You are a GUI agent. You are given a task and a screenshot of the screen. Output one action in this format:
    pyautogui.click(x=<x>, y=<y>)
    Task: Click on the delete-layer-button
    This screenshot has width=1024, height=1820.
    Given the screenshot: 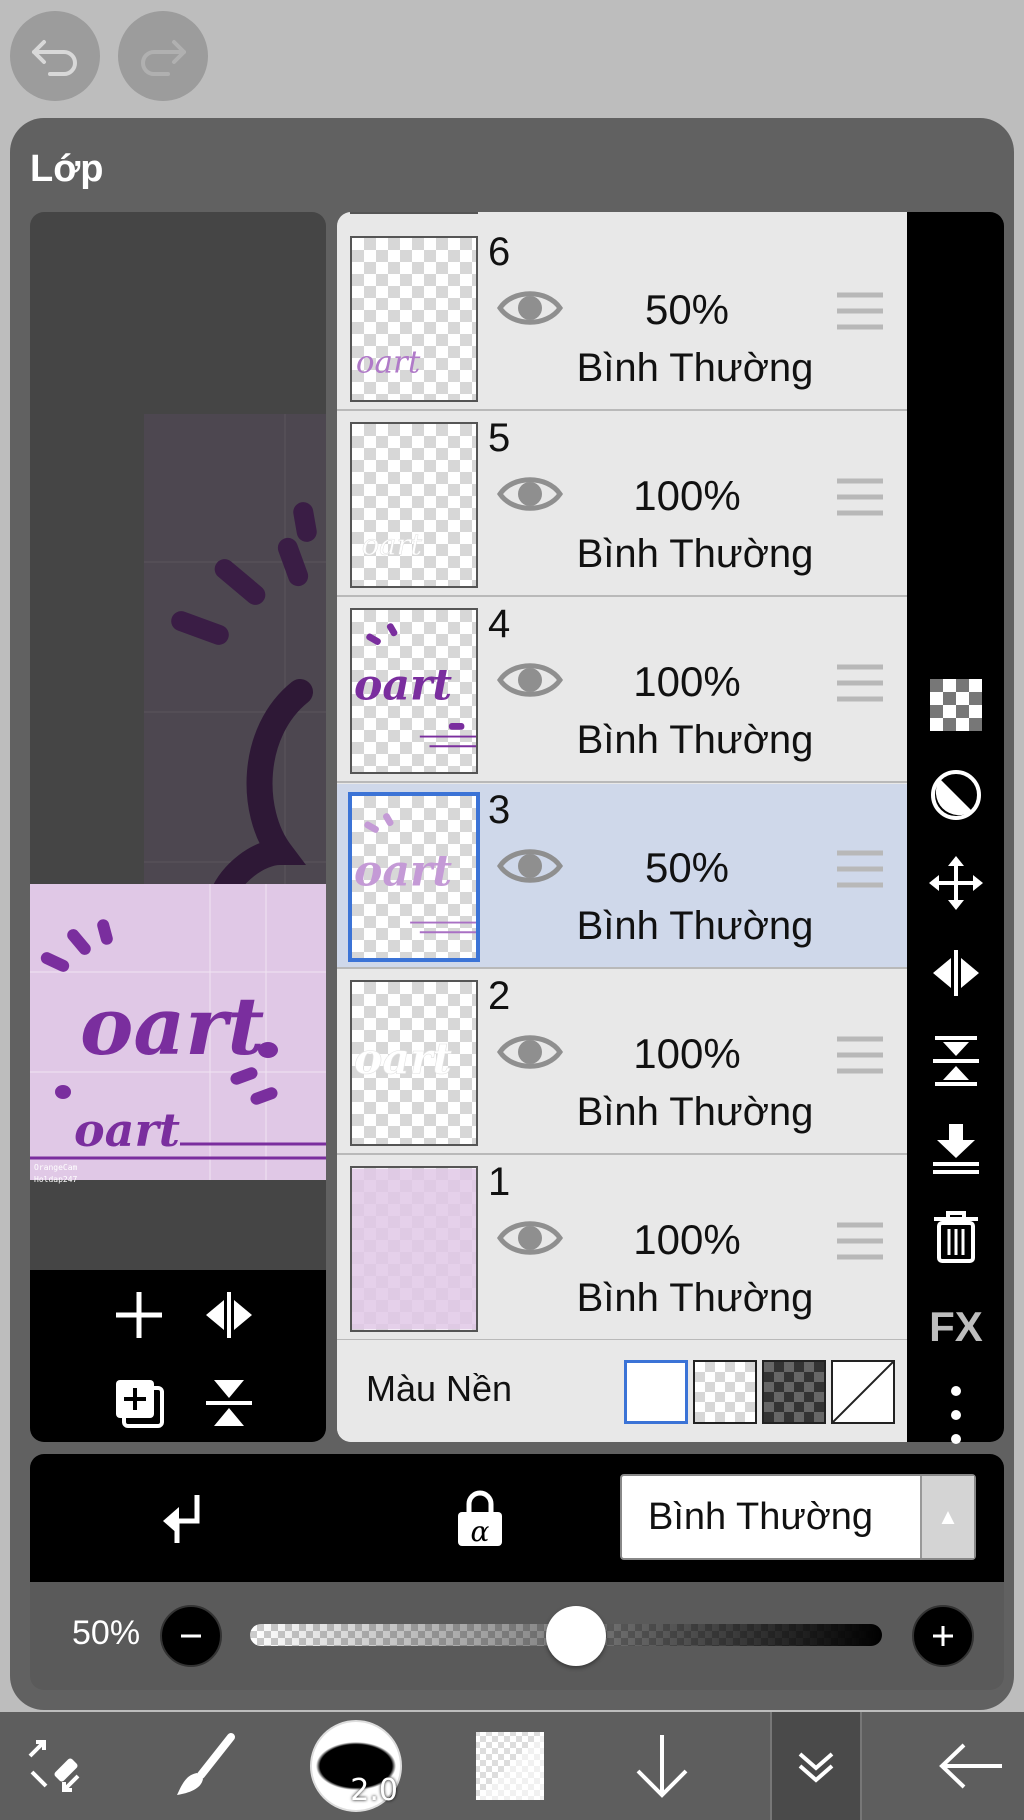 What is the action you would take?
    pyautogui.click(x=956, y=1237)
    